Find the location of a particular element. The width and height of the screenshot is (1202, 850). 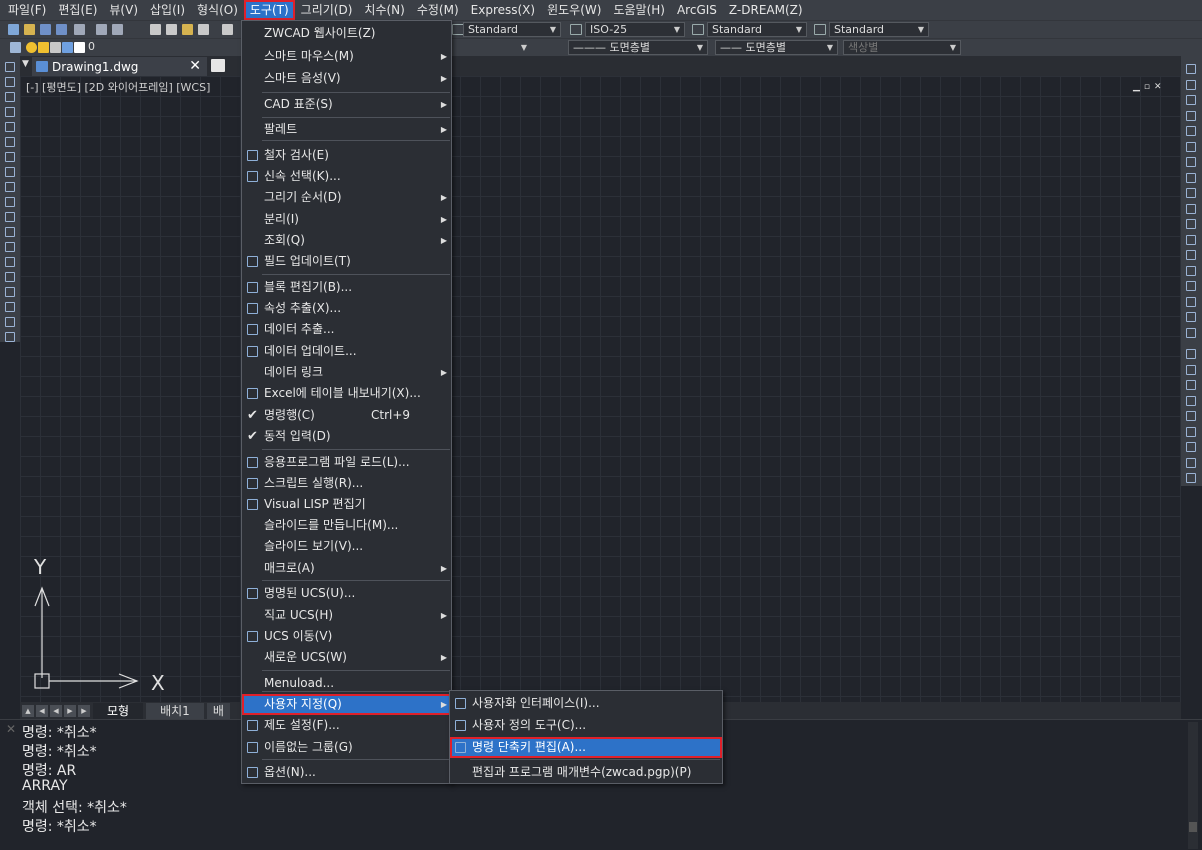

layer-name: 0 is located at coordinates (91, 46).